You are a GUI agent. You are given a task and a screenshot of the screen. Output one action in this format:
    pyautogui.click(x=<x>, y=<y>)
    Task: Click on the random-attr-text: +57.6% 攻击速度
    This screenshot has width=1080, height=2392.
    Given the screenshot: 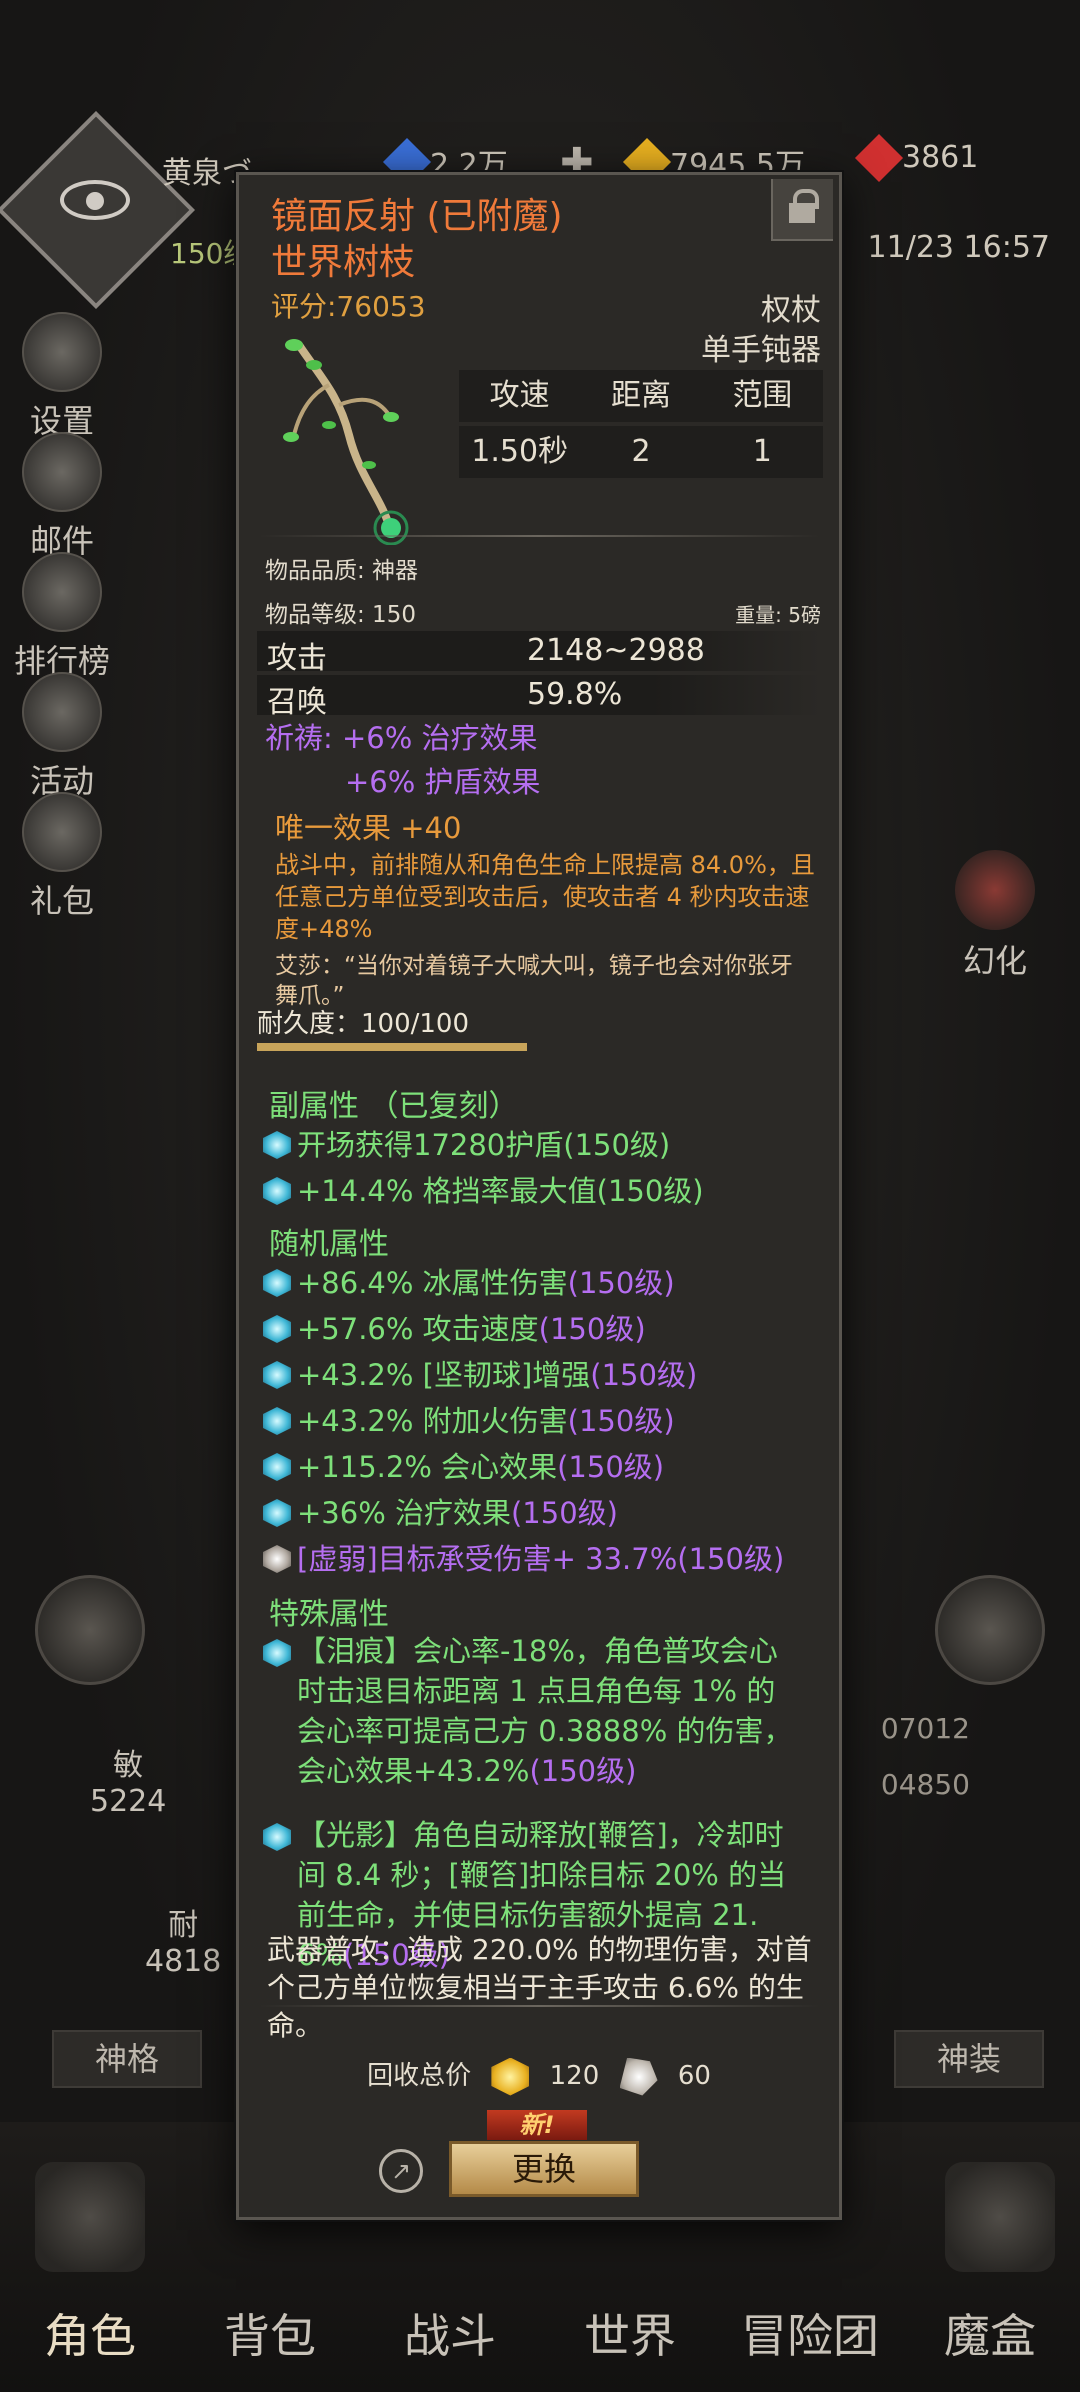 What is the action you would take?
    pyautogui.click(x=418, y=1329)
    